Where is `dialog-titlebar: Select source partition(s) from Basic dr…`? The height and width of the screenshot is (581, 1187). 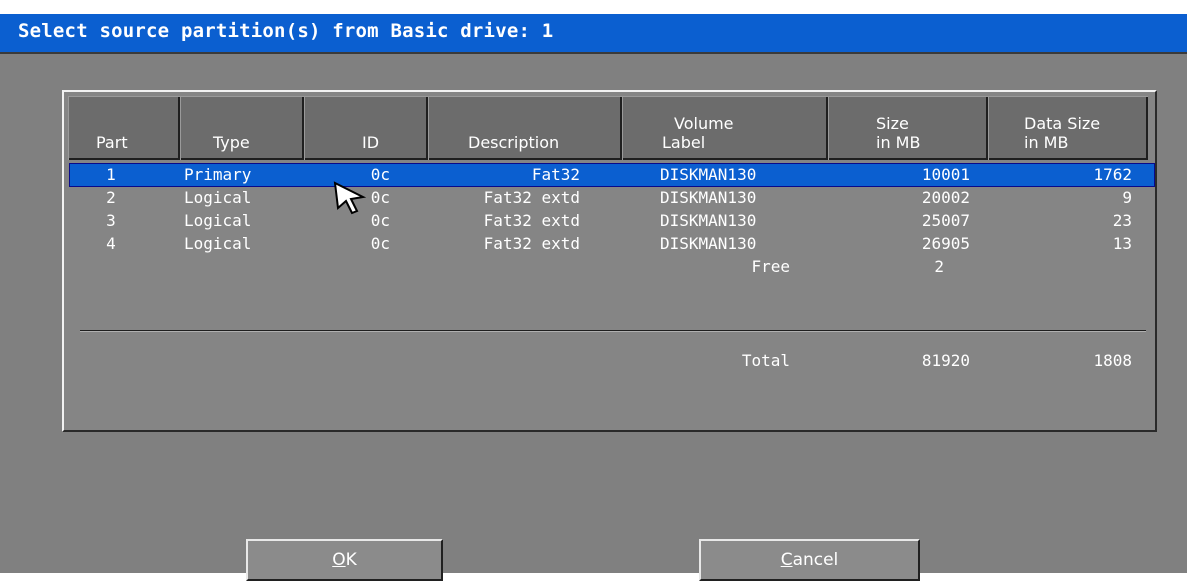 dialog-titlebar: Select source partition(s) from Basic dr… is located at coordinates (593, 34).